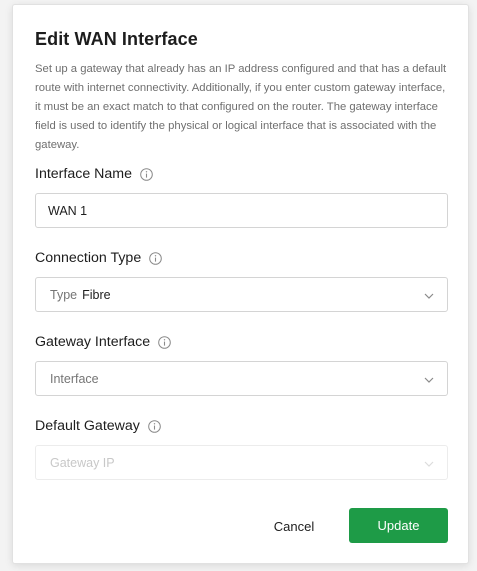 Image resolution: width=477 pixels, height=571 pixels. Describe the element at coordinates (241, 210) in the screenshot. I see `interface-name-input: WAN 1` at that location.